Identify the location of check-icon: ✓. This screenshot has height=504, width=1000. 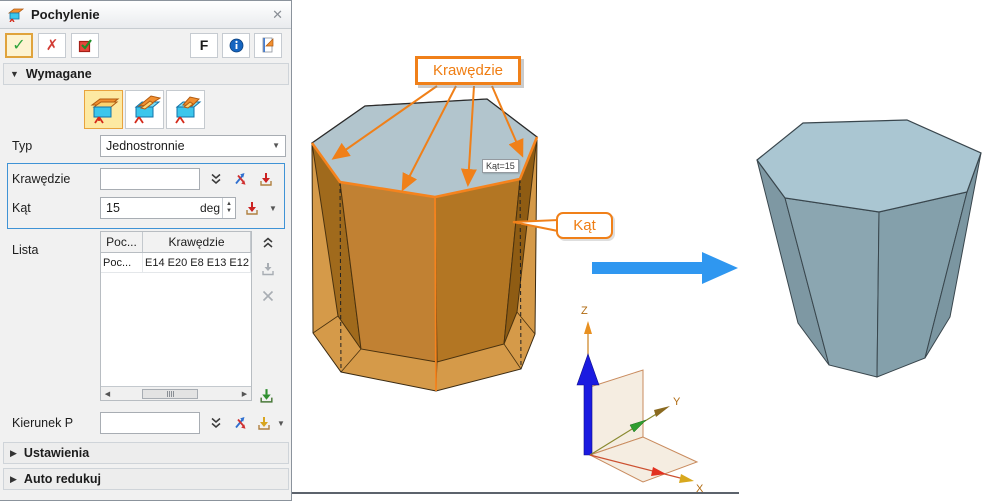
(19, 45).